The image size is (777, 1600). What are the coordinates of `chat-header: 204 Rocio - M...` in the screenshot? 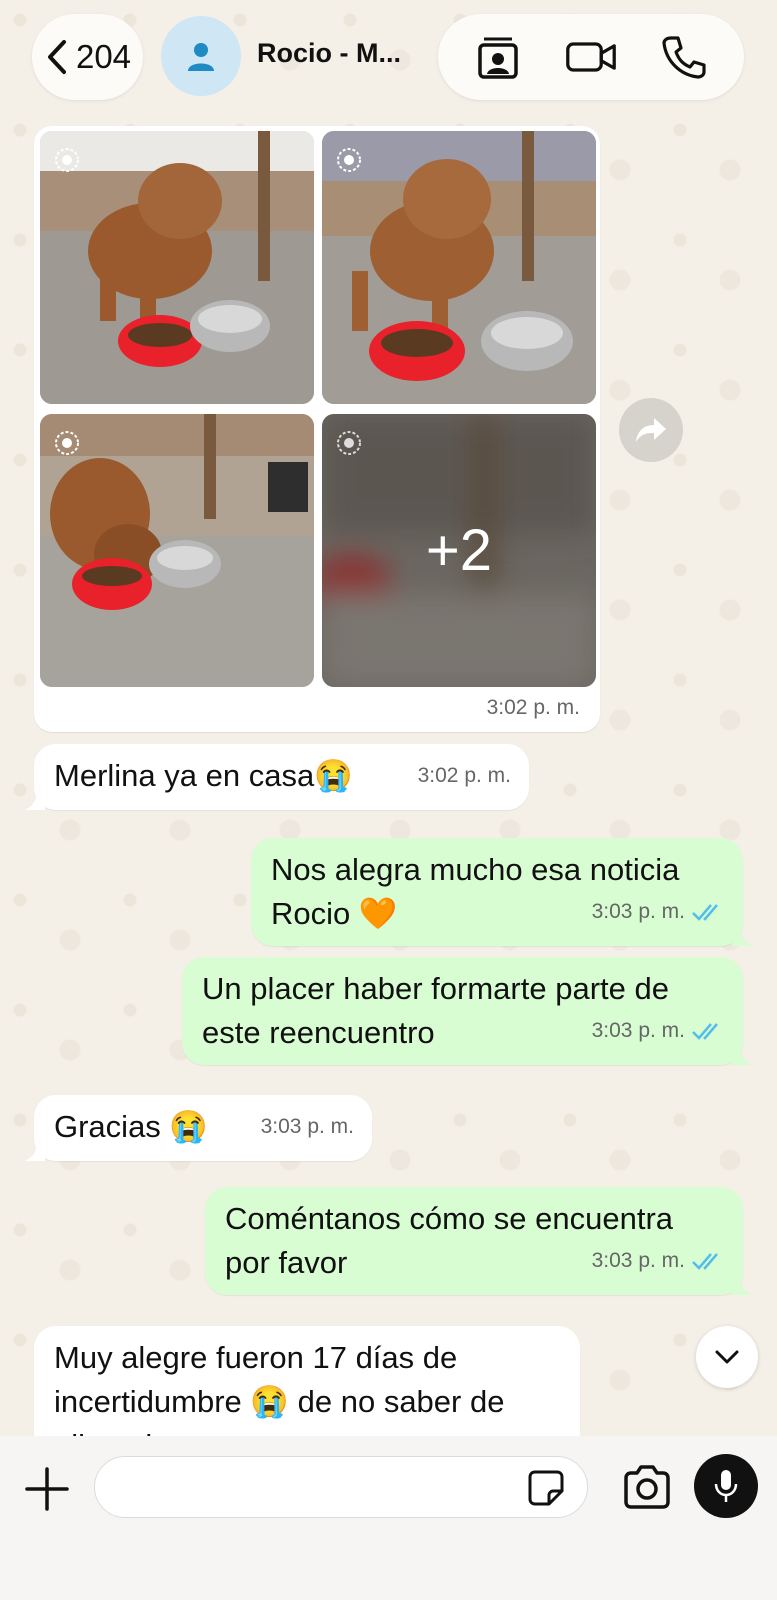 It's located at (388, 57).